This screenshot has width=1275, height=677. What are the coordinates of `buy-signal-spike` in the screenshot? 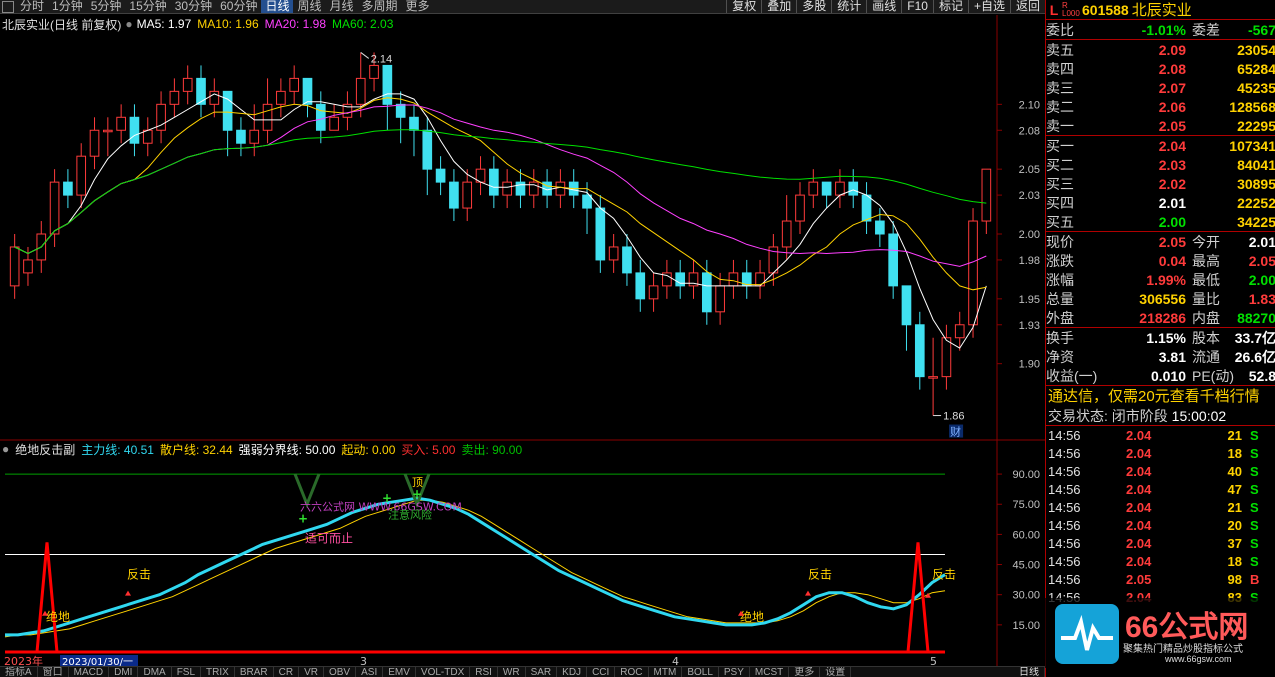 It's located at (47, 597).